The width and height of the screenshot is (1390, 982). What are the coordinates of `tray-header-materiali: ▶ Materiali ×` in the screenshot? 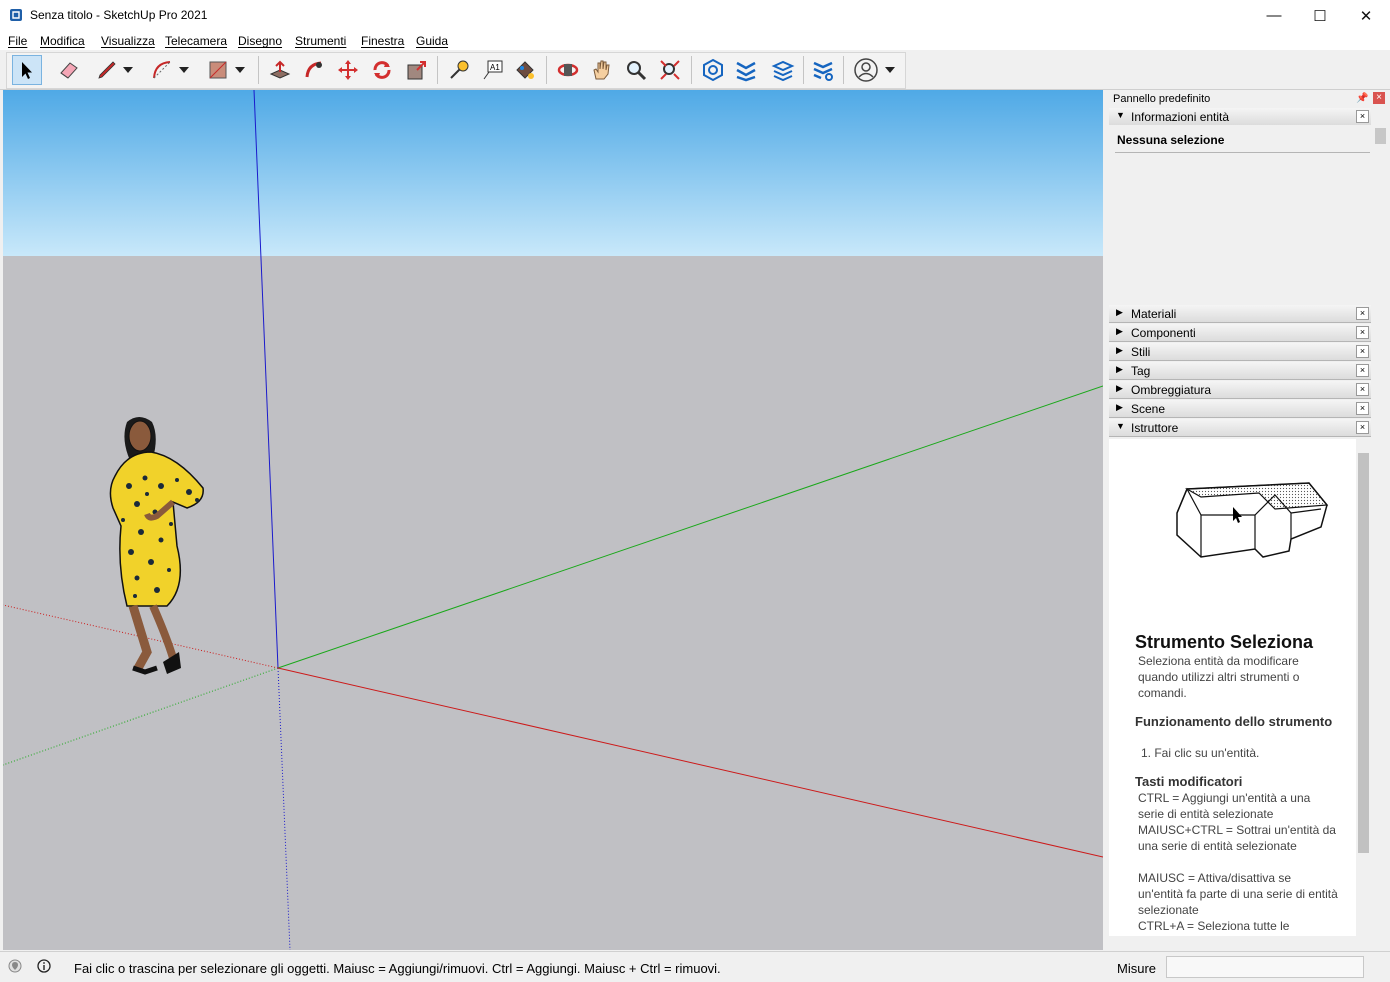 It's located at (1240, 314).